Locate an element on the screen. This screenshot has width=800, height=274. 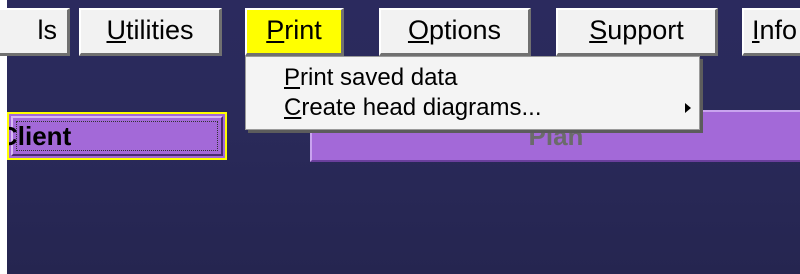
client-button: Client is located at coordinates (117, 136).